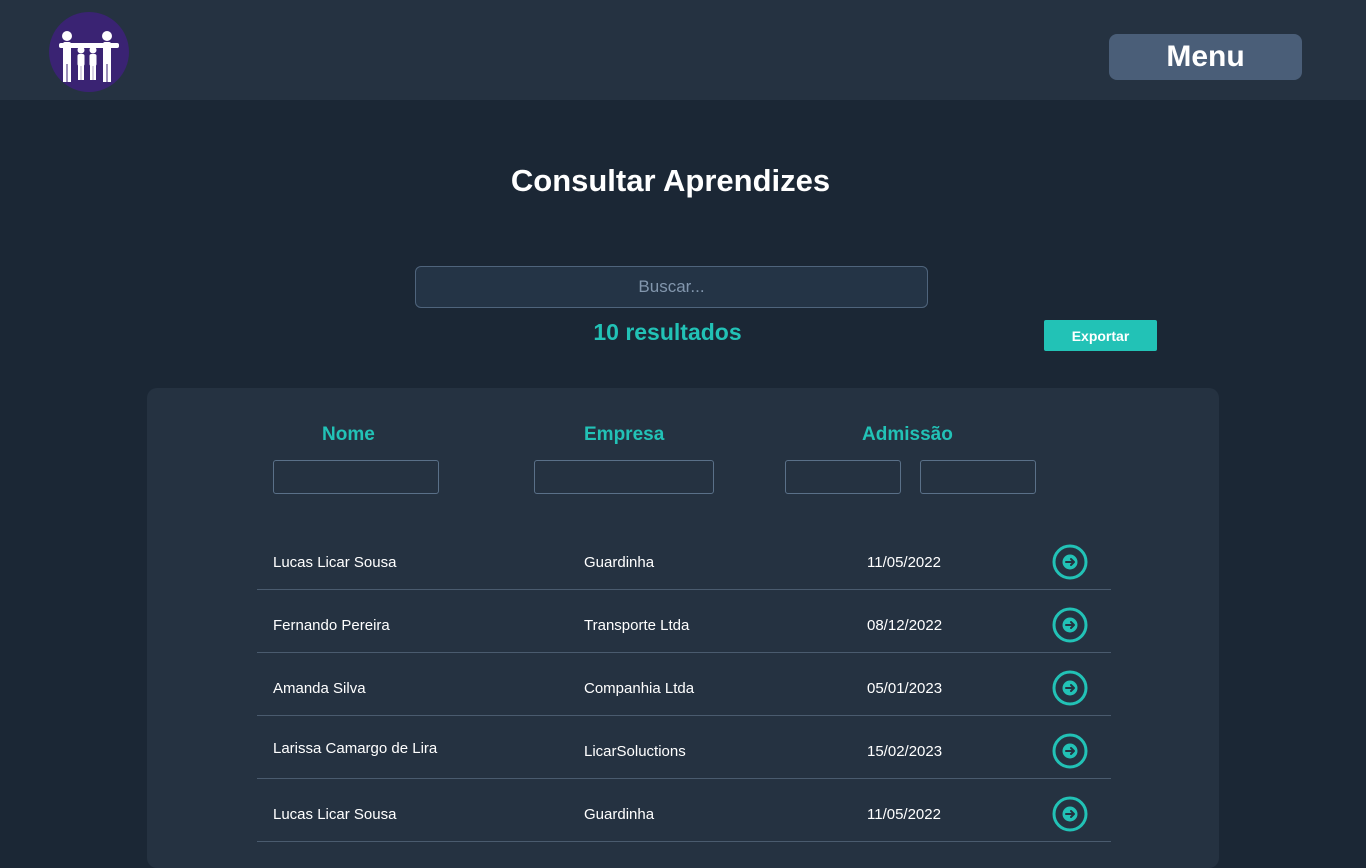 Image resolution: width=1366 pixels, height=868 pixels. Describe the element at coordinates (683, 50) in the screenshot. I see `top-bar: Menu` at that location.